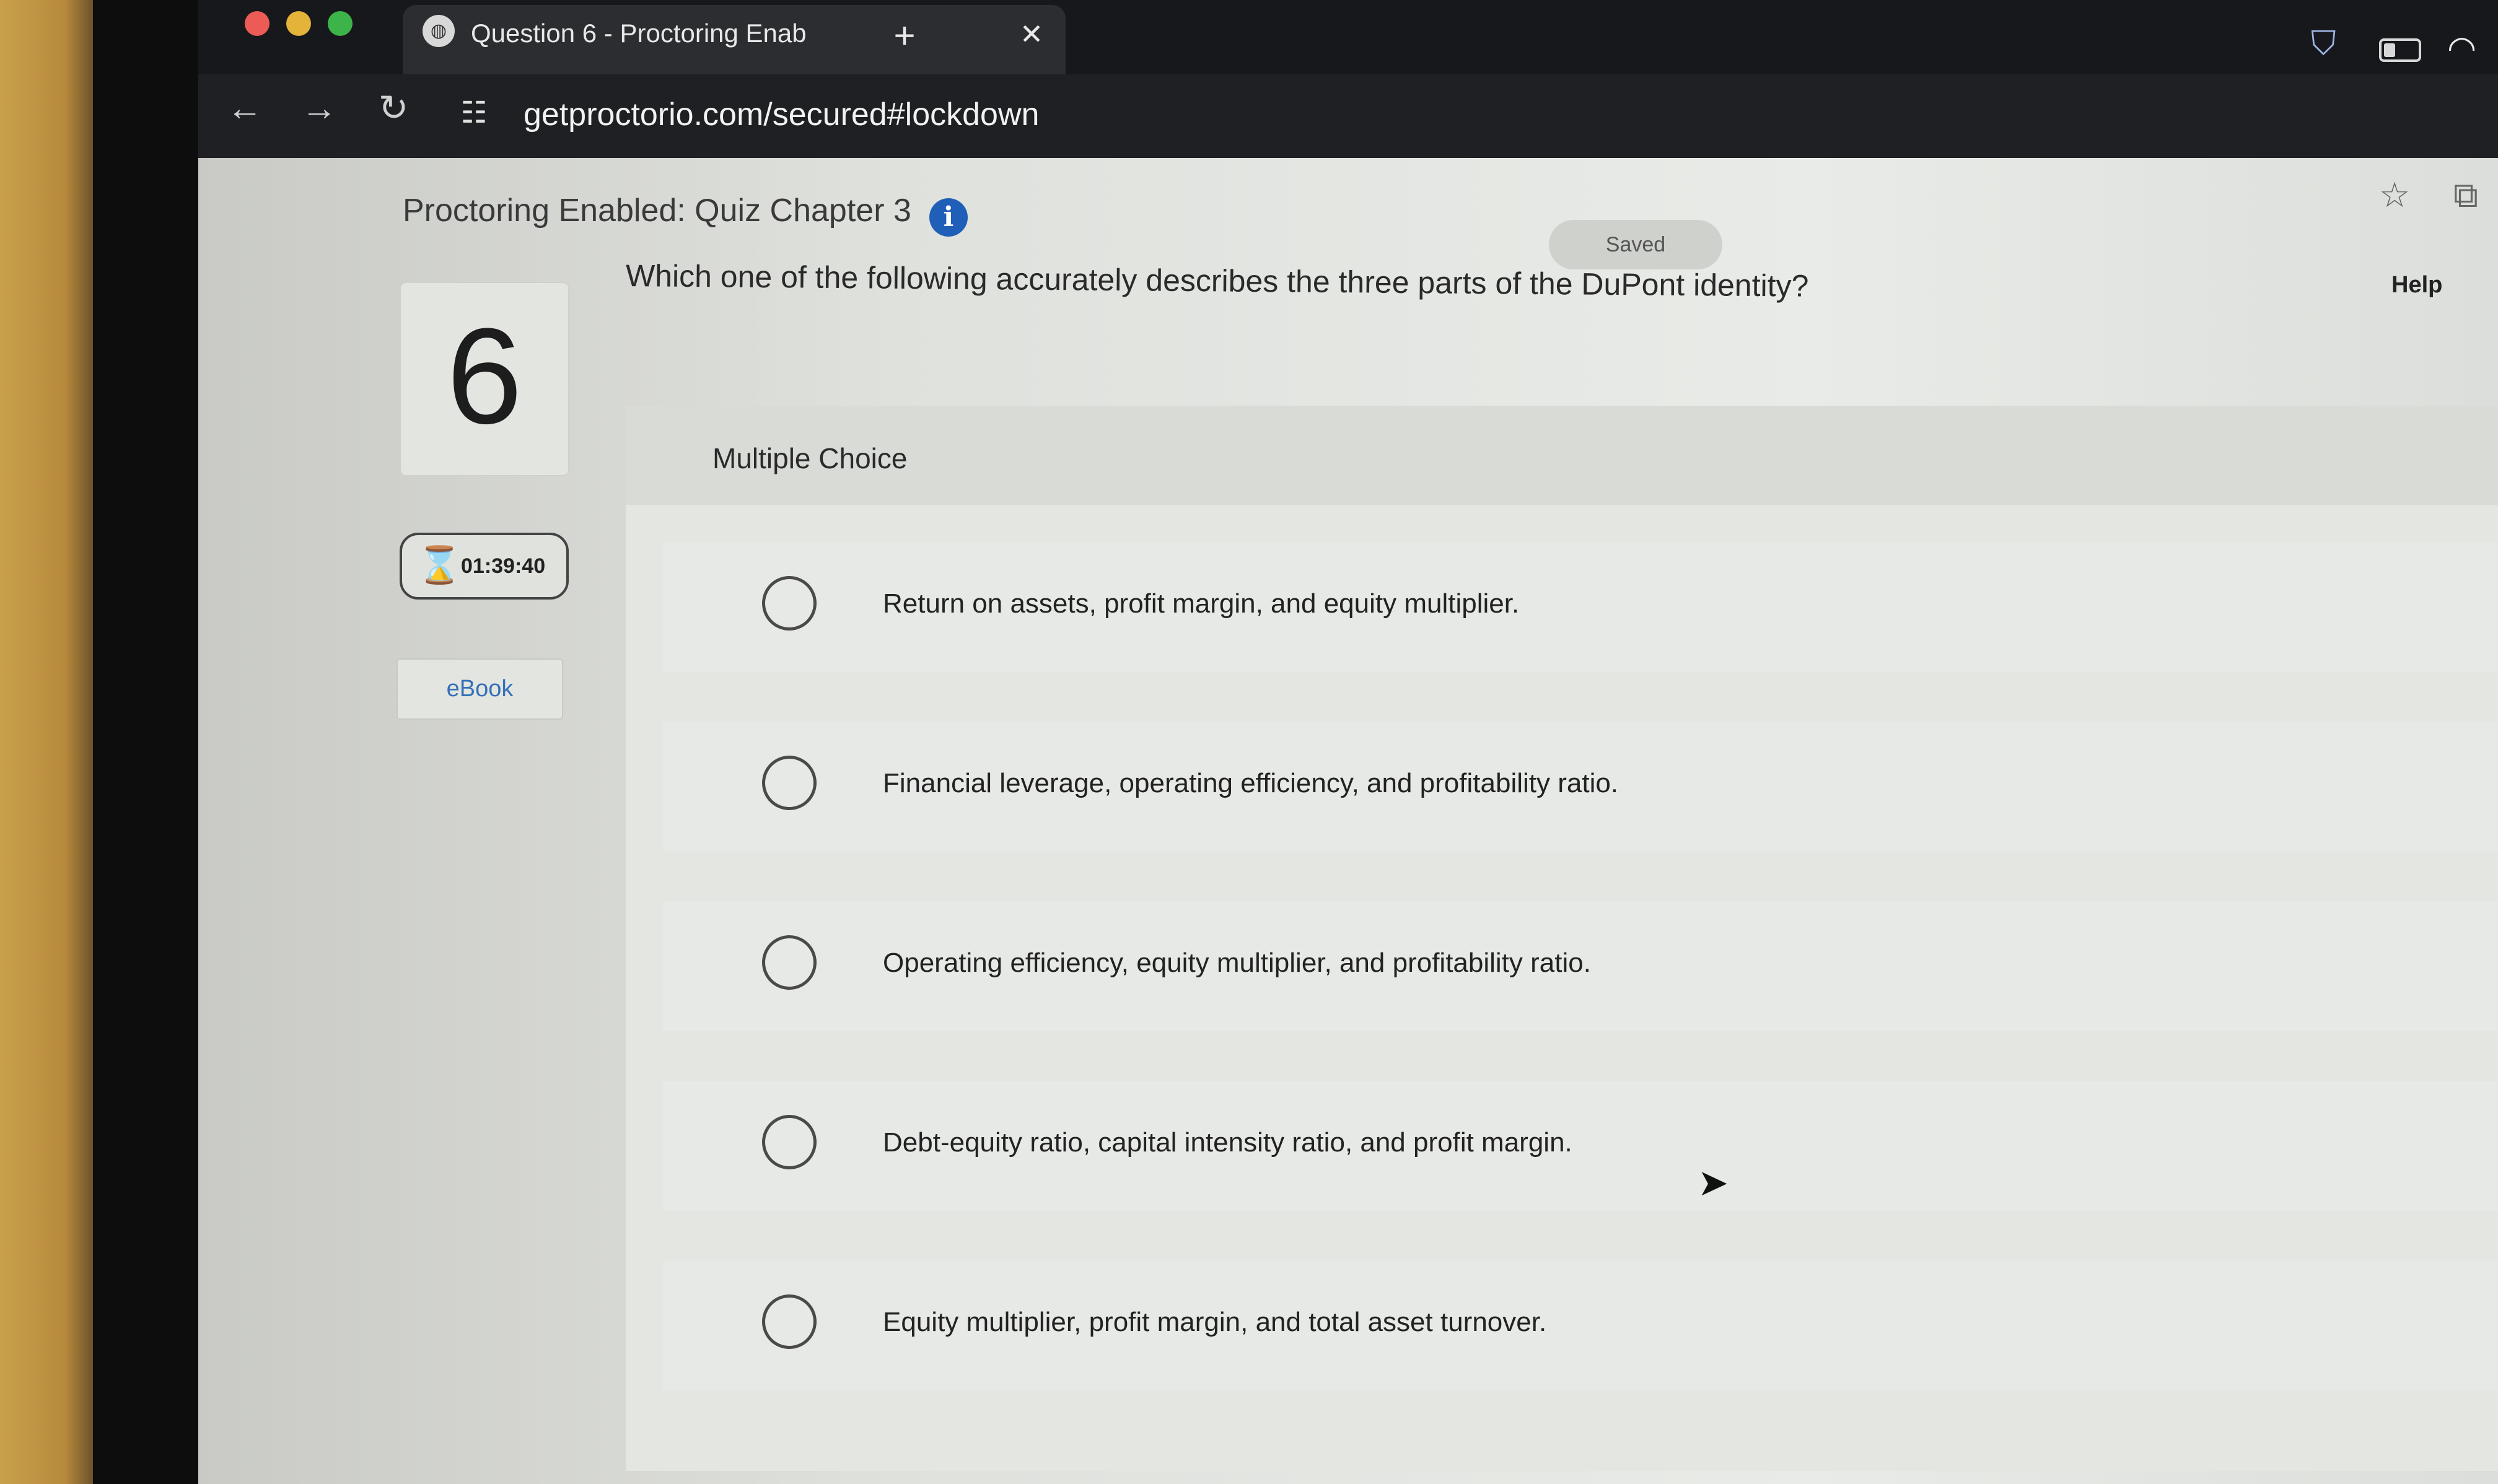  Describe the element at coordinates (639, 33) in the screenshot. I see `tab-title: Question 6 - Proctoring Enab` at that location.